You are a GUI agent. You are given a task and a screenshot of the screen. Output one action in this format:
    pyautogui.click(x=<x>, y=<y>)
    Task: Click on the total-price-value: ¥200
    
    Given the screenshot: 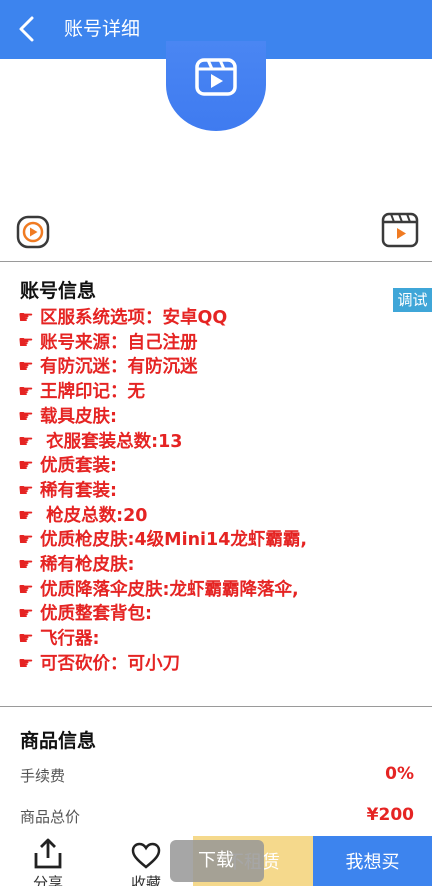 What is the action you would take?
    pyautogui.click(x=390, y=815)
    